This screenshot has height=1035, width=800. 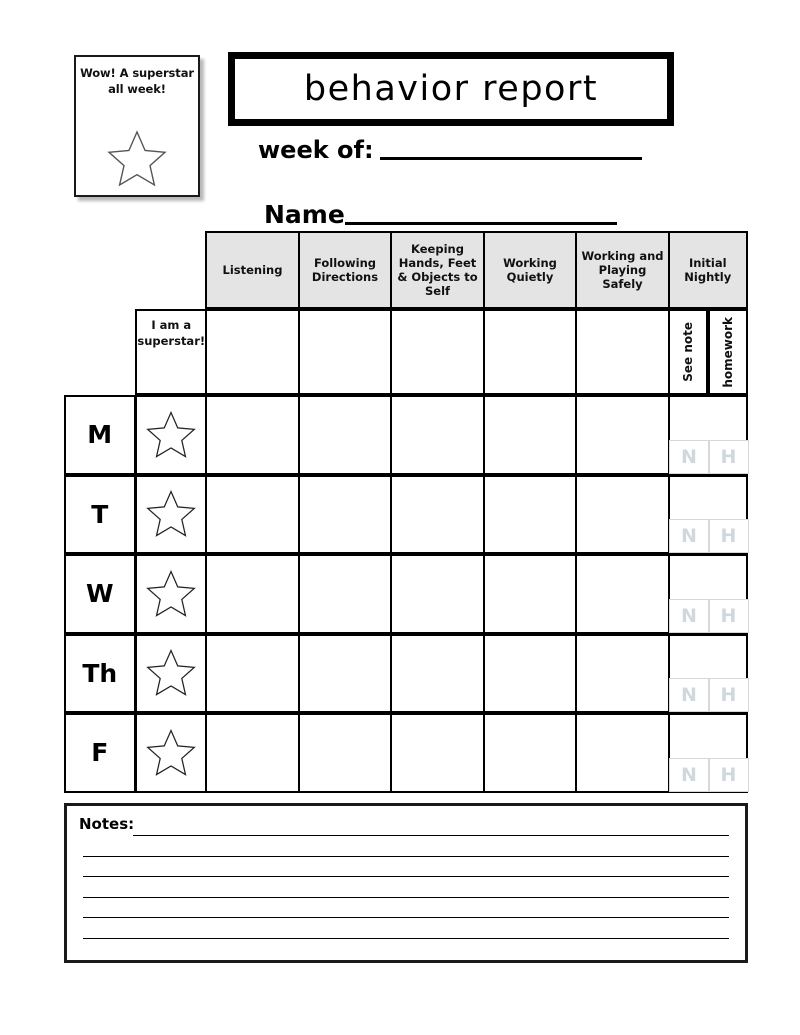 What do you see at coordinates (316, 150) in the screenshot?
I see `week-of-label: week of:` at bounding box center [316, 150].